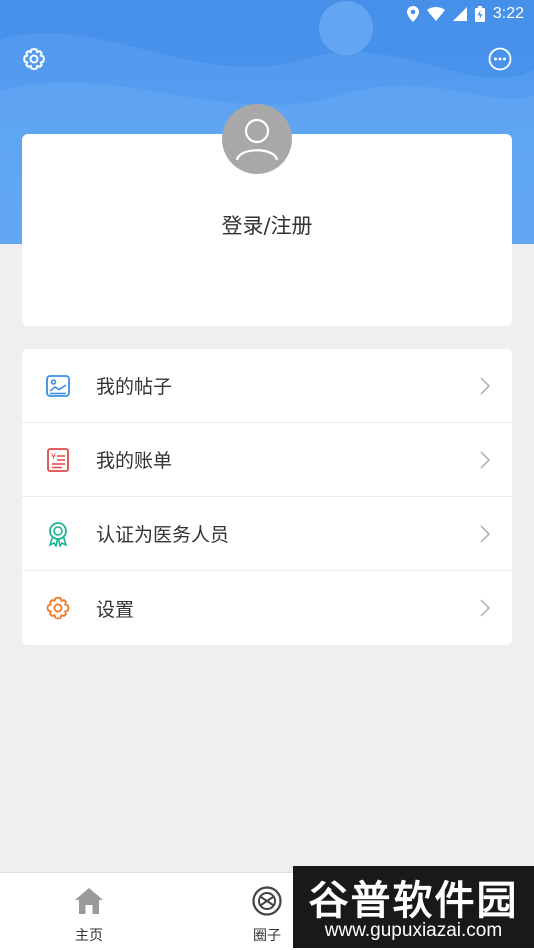 The height and width of the screenshot is (950, 534). I want to click on tab-home: 主页, so click(89, 911).